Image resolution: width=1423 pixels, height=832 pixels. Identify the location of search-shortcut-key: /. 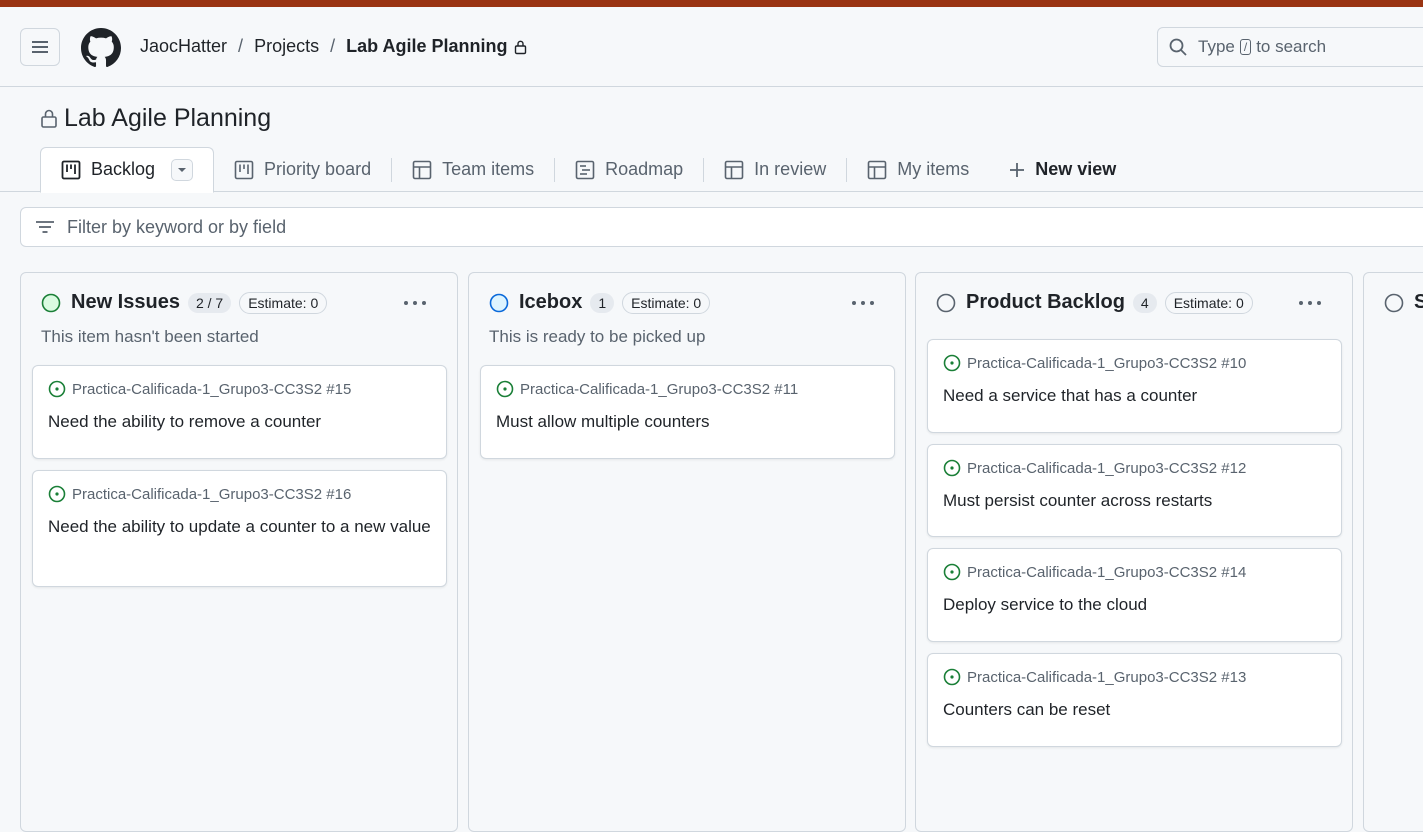
(1245, 47).